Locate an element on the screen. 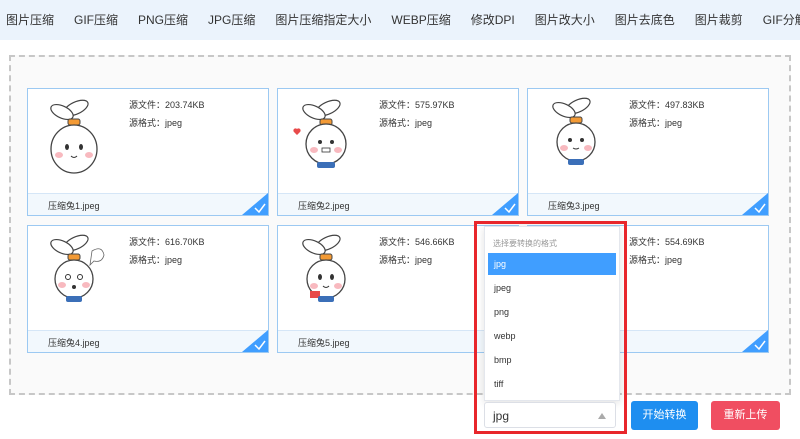 The height and width of the screenshot is (439, 800). file-name: 压缩兔1.jpeg is located at coordinates (74, 206).